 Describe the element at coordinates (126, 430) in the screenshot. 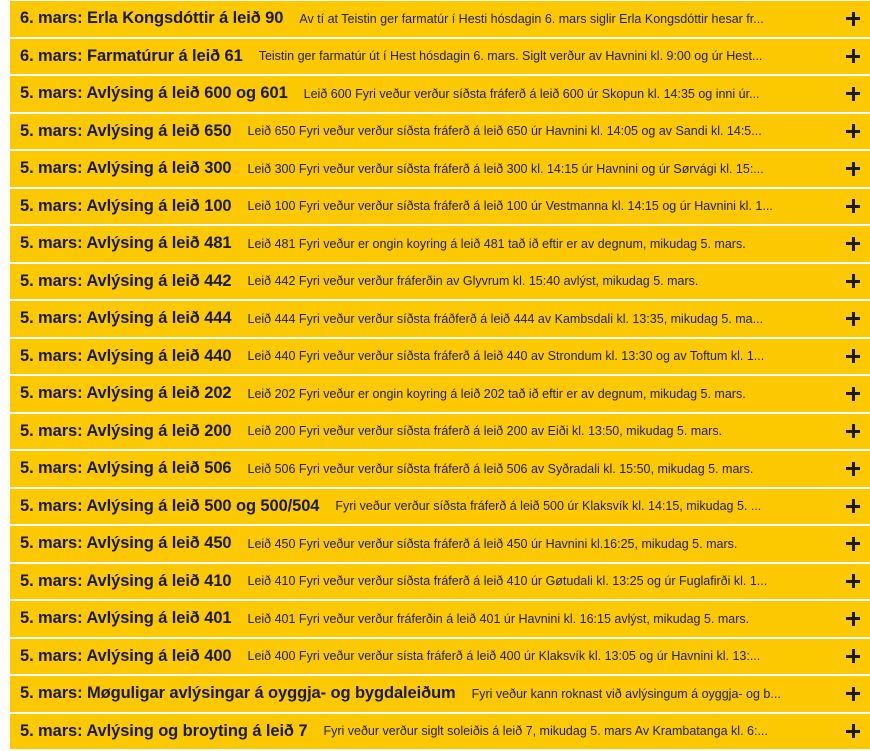

I see `notice-title: 5. mars: Avlýsing á leið 200` at that location.